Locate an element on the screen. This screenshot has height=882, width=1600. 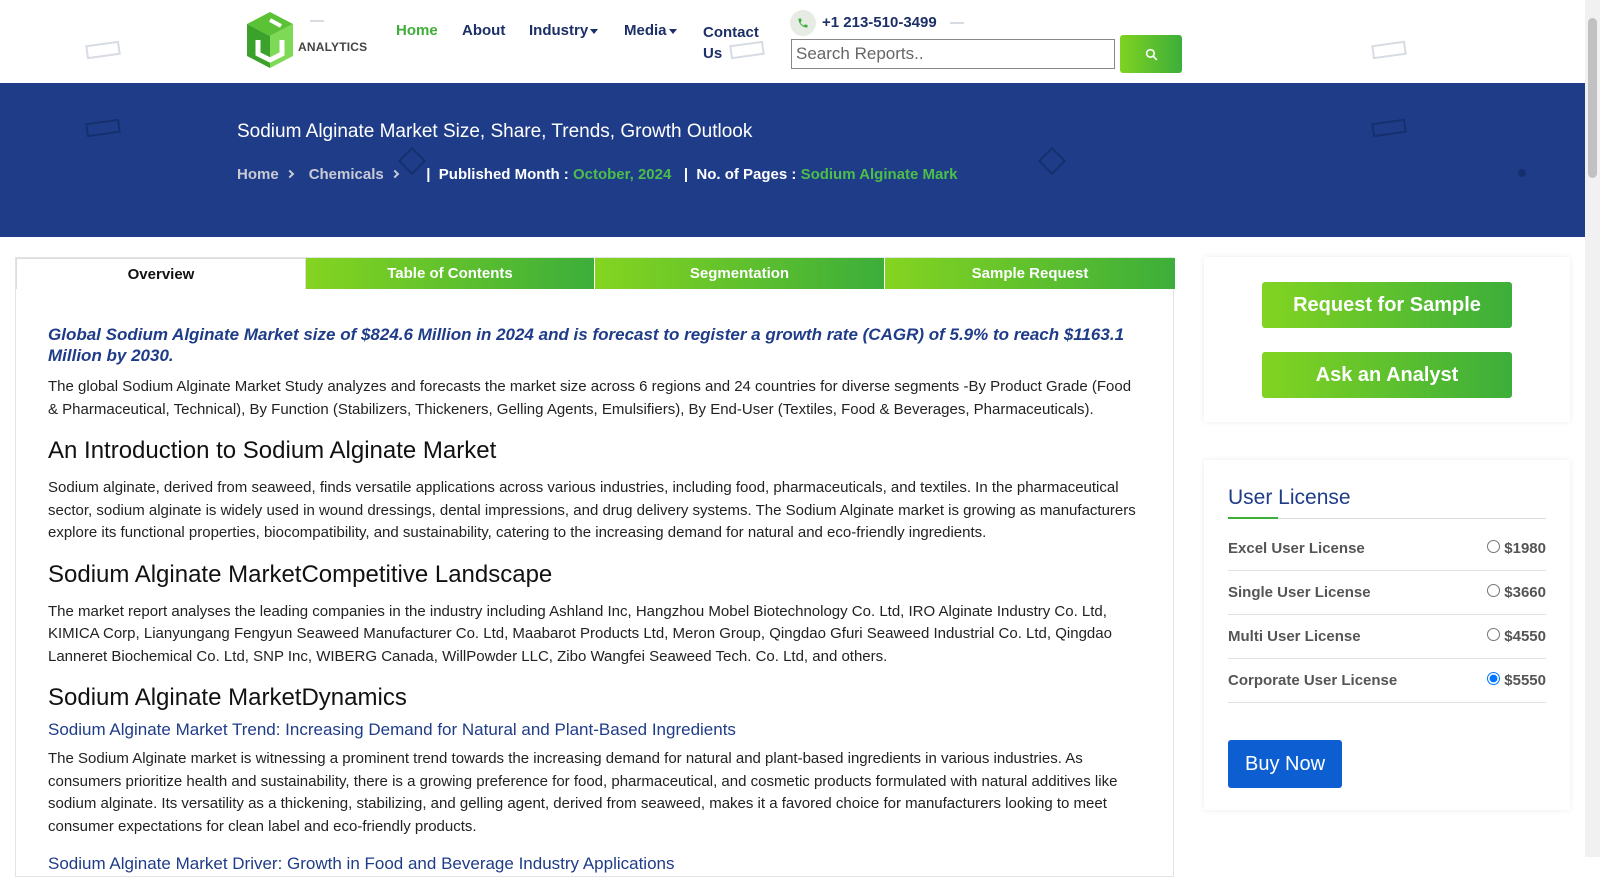
breadcrumb-chemicals: Chemicals is located at coordinates (346, 174).